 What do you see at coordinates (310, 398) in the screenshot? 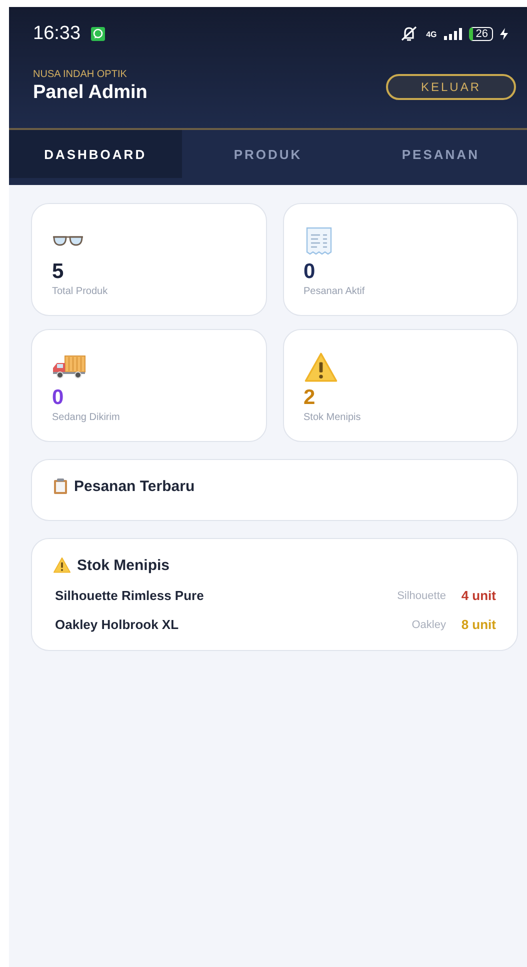
I see `stat-value: 2` at bounding box center [310, 398].